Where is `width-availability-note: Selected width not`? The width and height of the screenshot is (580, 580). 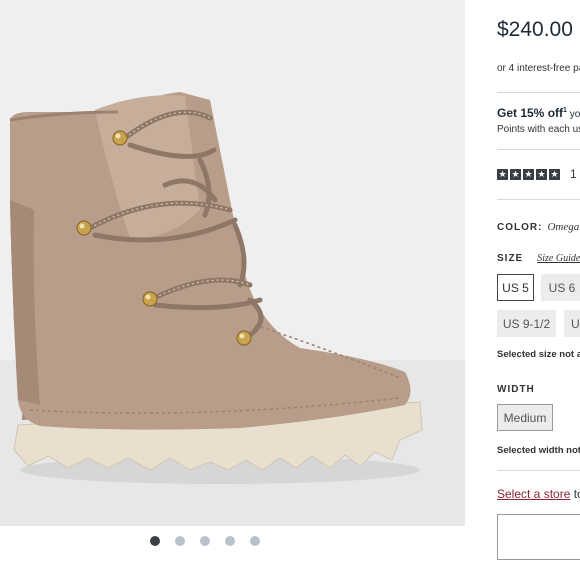 width-availability-note: Selected width not is located at coordinates (538, 450).